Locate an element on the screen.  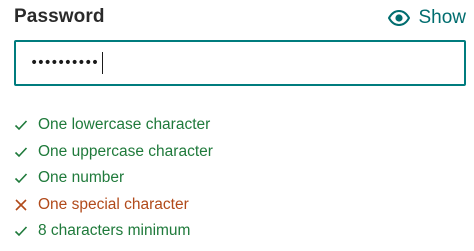
show-password-button: Show is located at coordinates (427, 18).